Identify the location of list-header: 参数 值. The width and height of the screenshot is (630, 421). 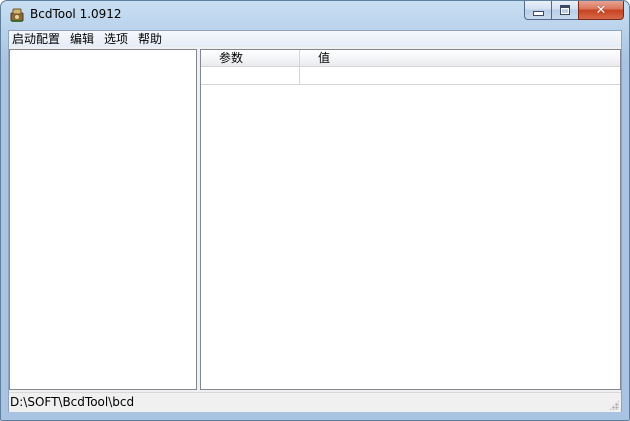
(410, 58).